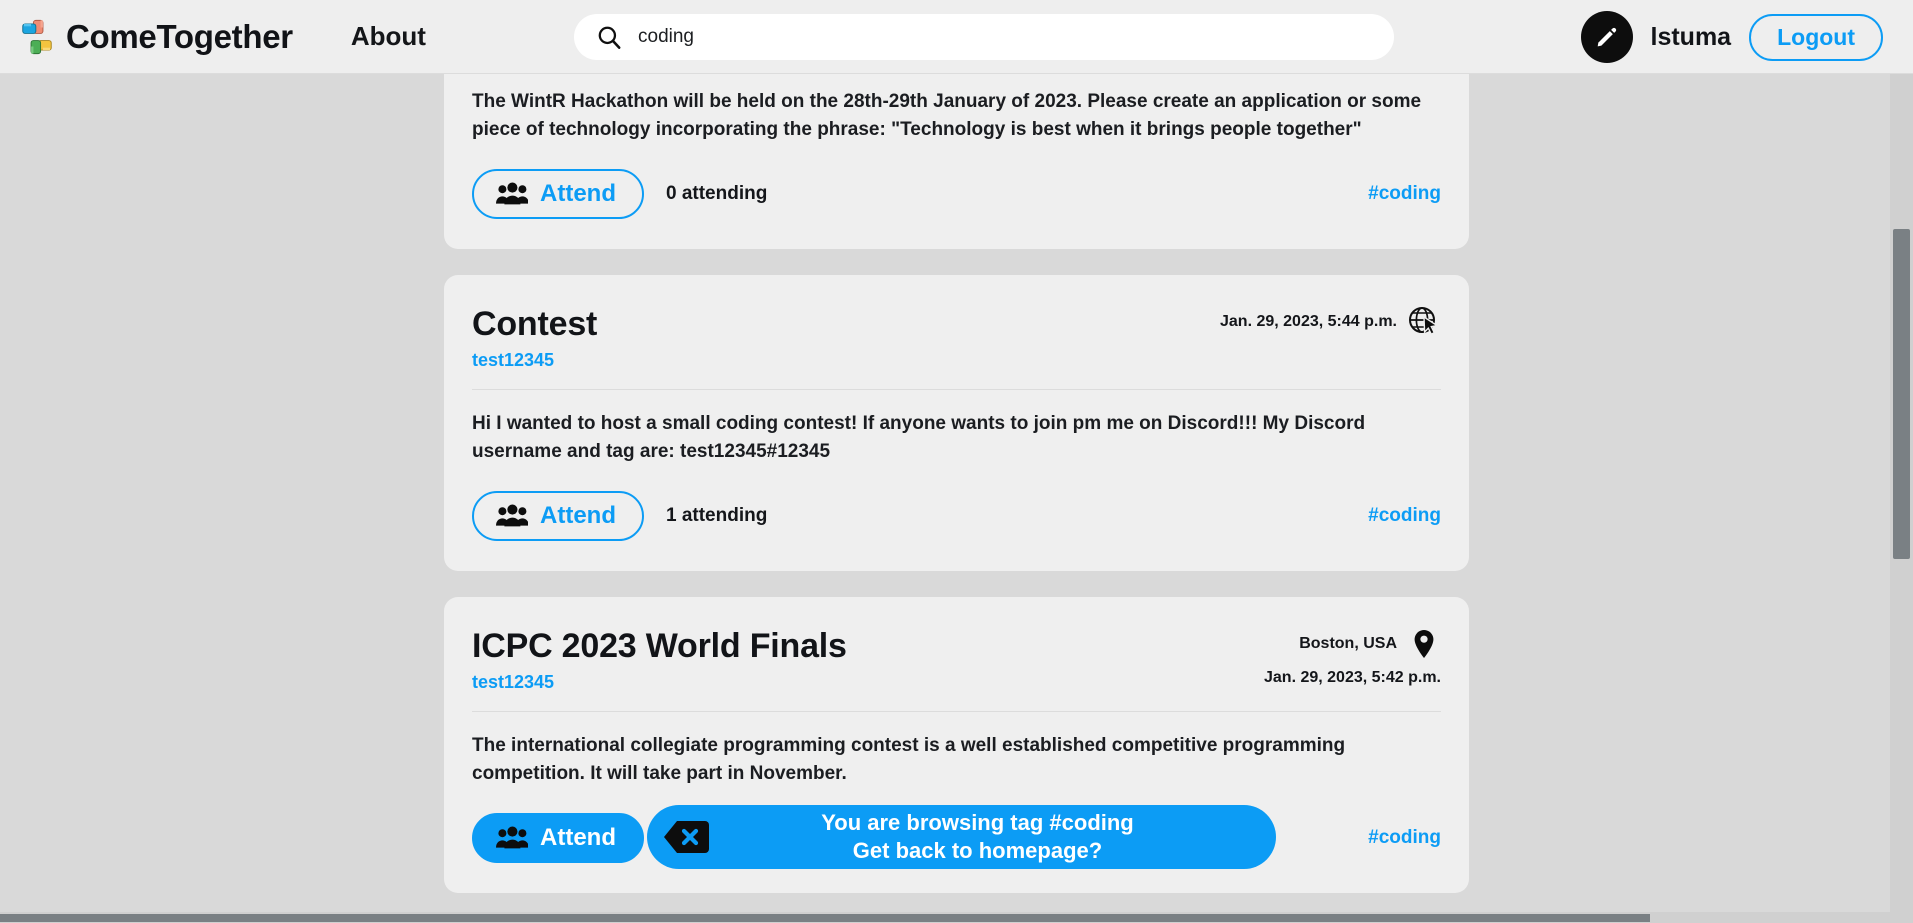  What do you see at coordinates (1424, 321) in the screenshot?
I see `globe-cursor-icon` at bounding box center [1424, 321].